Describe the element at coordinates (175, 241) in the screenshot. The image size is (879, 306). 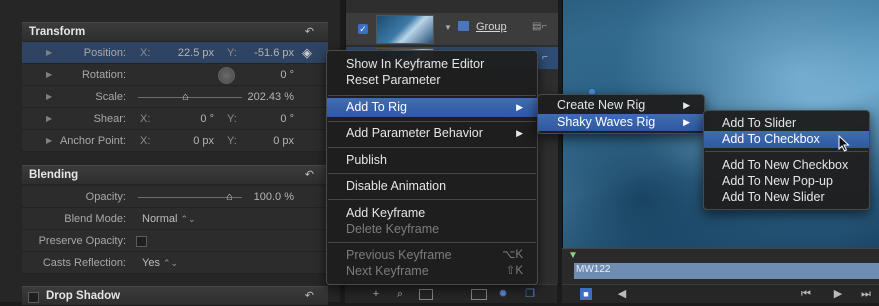
I see `preserve-opacity-row: Preserve Opacity:` at that location.